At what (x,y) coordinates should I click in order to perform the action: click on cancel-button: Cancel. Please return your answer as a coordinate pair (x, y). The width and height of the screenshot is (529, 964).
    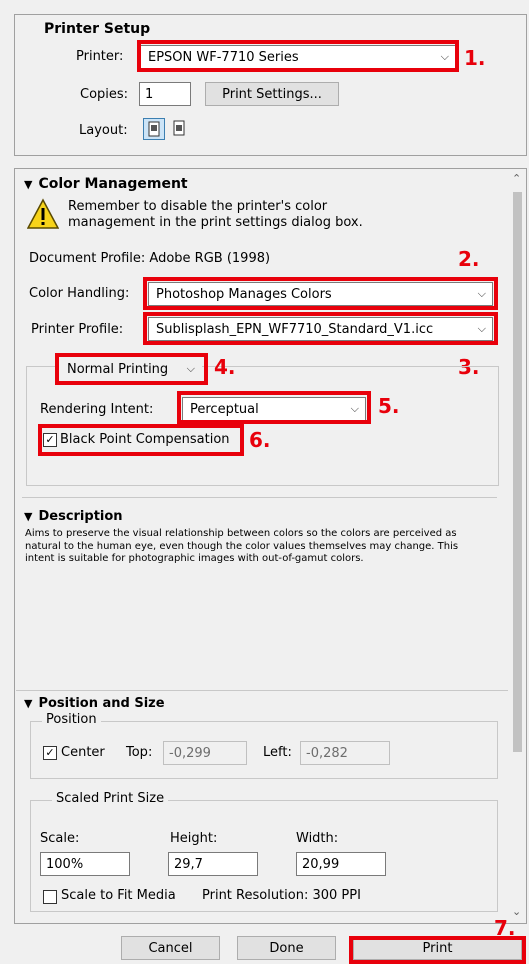
    Looking at the image, I should click on (170, 948).